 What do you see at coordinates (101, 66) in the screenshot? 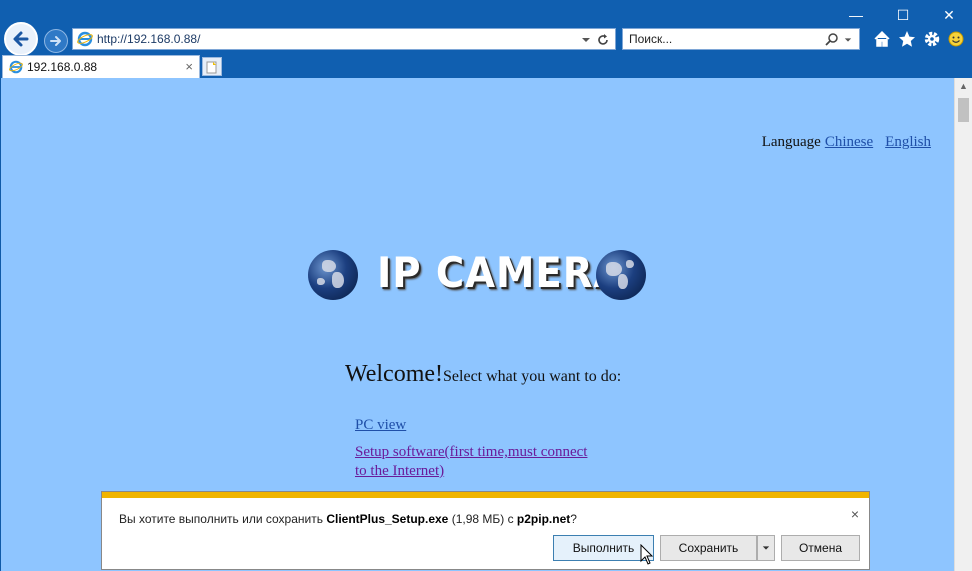
I see `tab-active: 192.168.0.88 ×` at bounding box center [101, 66].